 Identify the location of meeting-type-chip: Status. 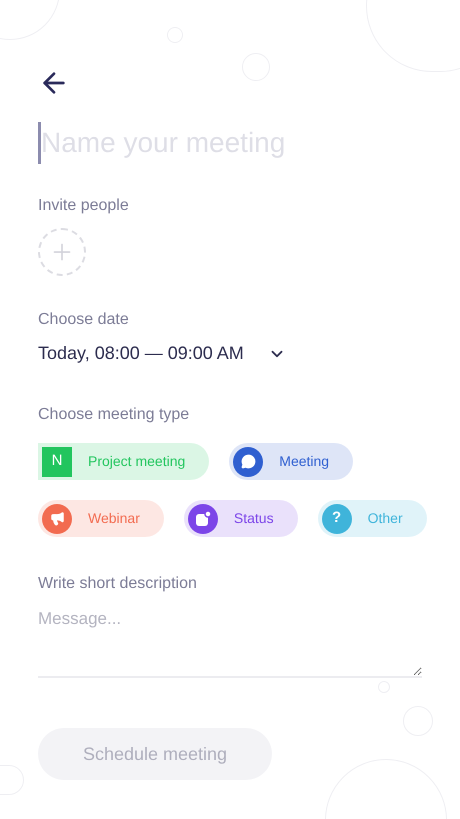
(241, 518).